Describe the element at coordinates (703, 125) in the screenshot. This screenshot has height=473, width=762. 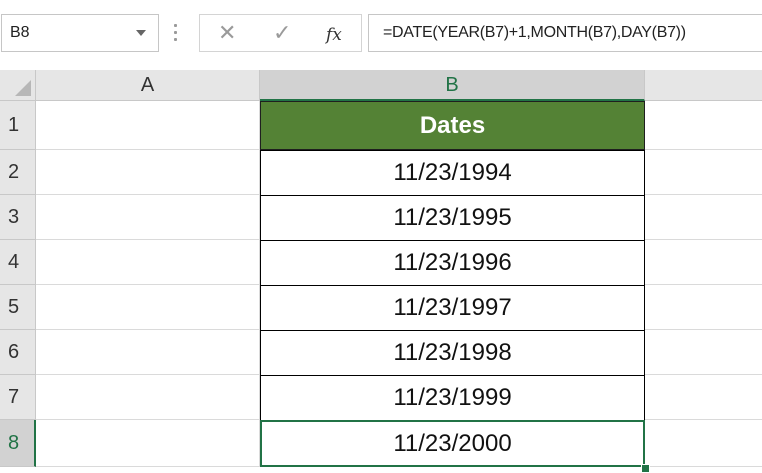
I see `cell-c1` at that location.